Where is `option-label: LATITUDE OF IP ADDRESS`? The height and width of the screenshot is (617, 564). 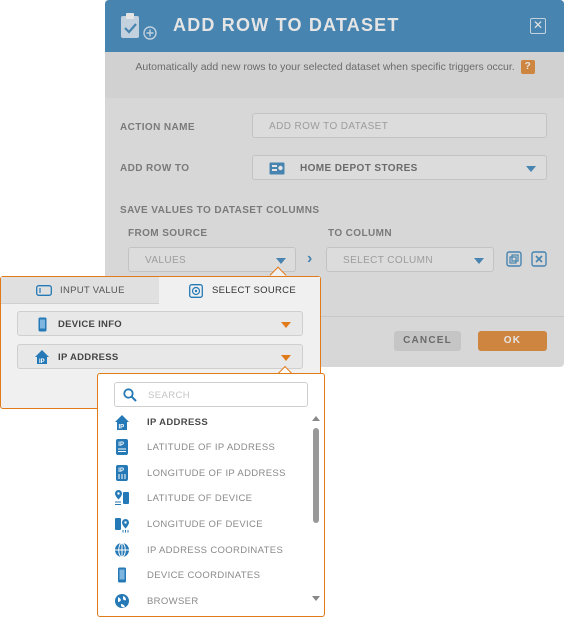 option-label: LATITUDE OF IP ADDRESS is located at coordinates (211, 447).